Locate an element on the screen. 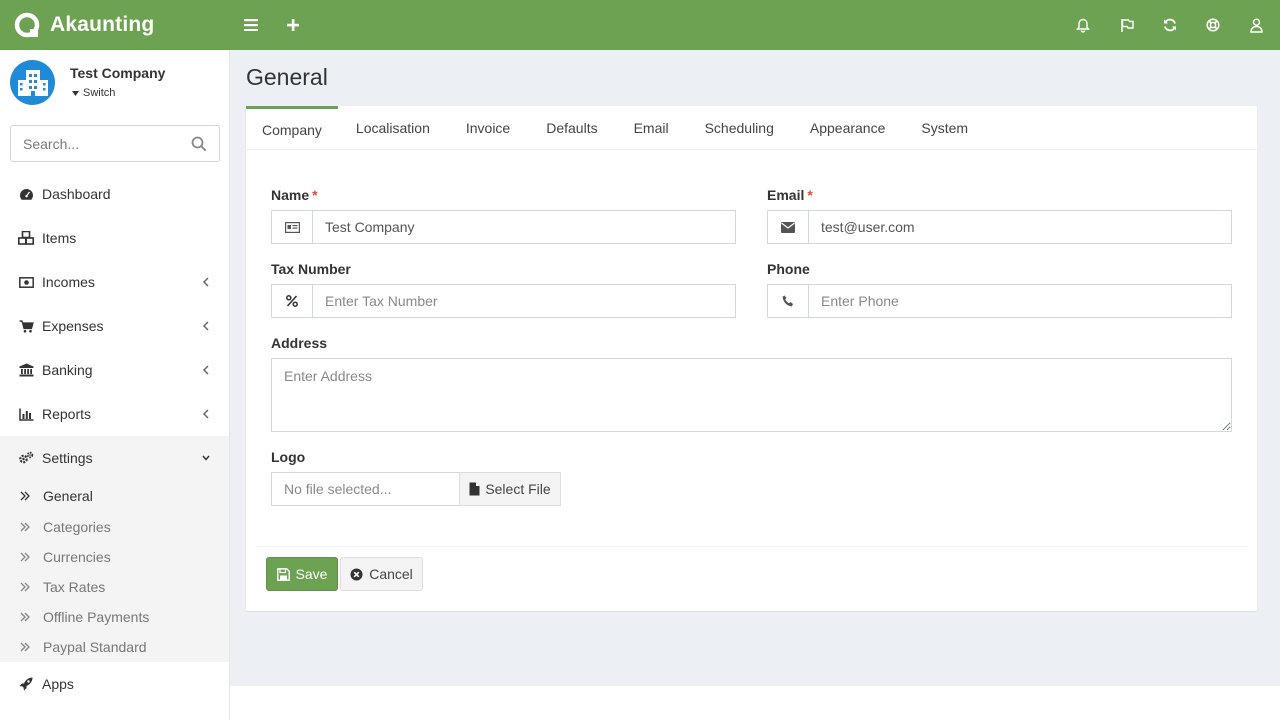 The width and height of the screenshot is (1280, 720). life-ring-icon is located at coordinates (1213, 25).